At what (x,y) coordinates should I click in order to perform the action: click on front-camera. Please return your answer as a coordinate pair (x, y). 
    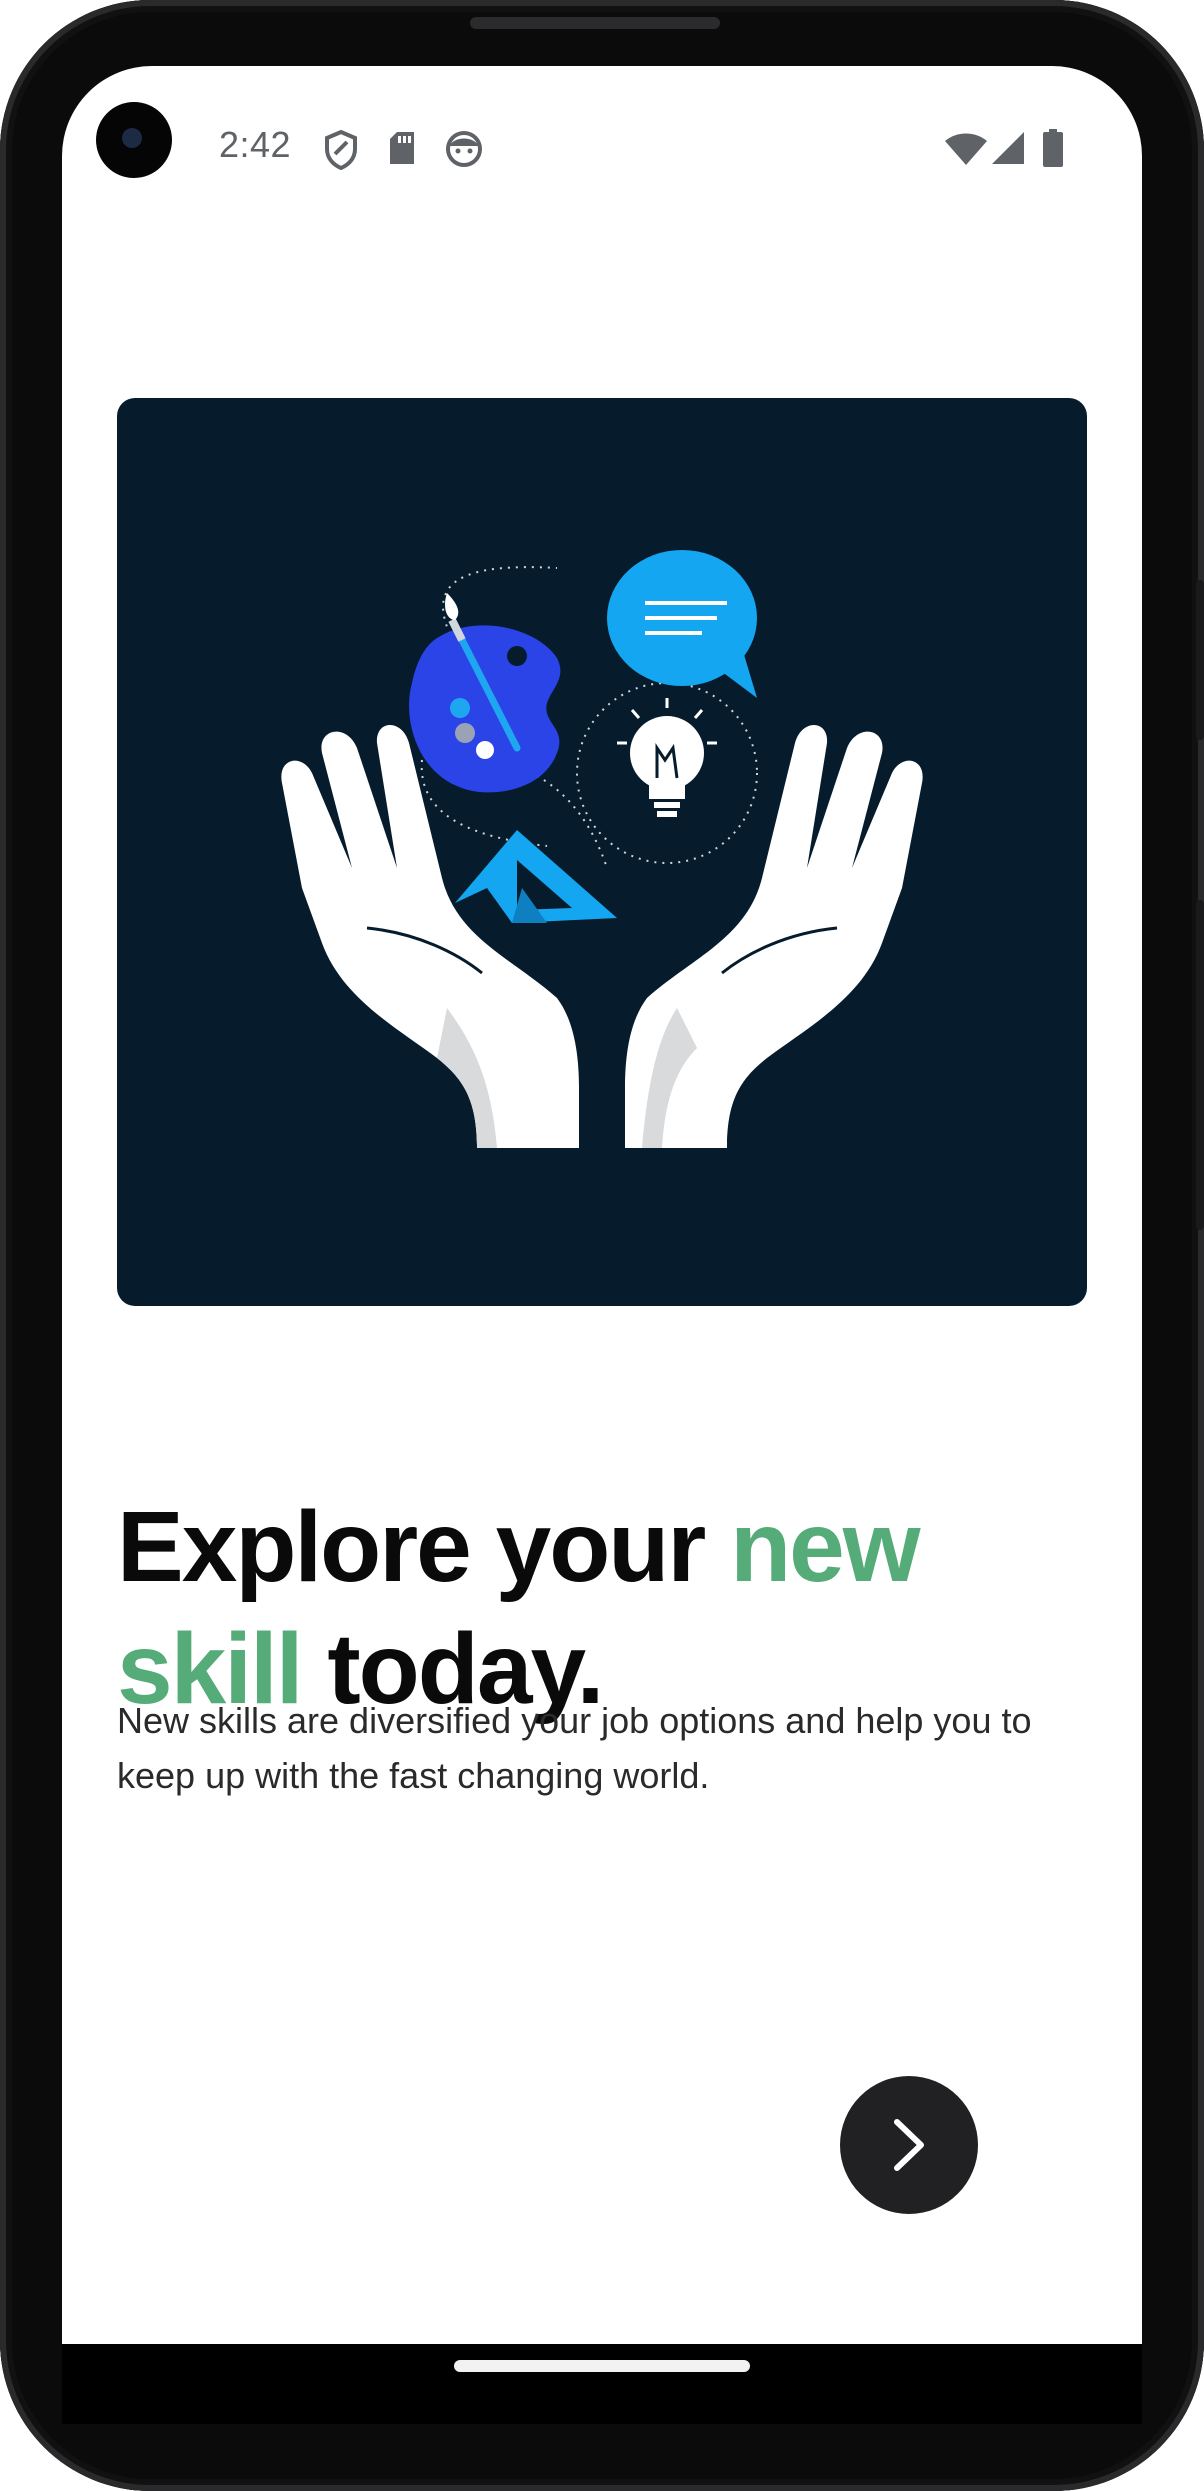
    Looking at the image, I should click on (134, 140).